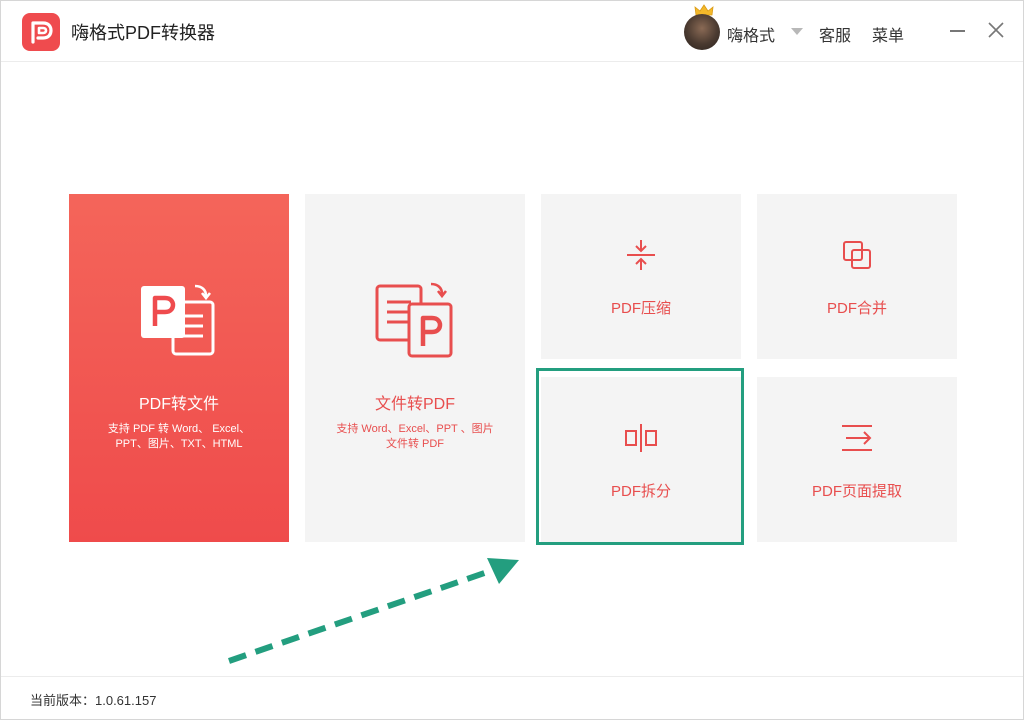 This screenshot has width=1024, height=720. Describe the element at coordinates (512, 698) in the screenshot. I see `footer: 当前版本：1.0.61.157` at that location.